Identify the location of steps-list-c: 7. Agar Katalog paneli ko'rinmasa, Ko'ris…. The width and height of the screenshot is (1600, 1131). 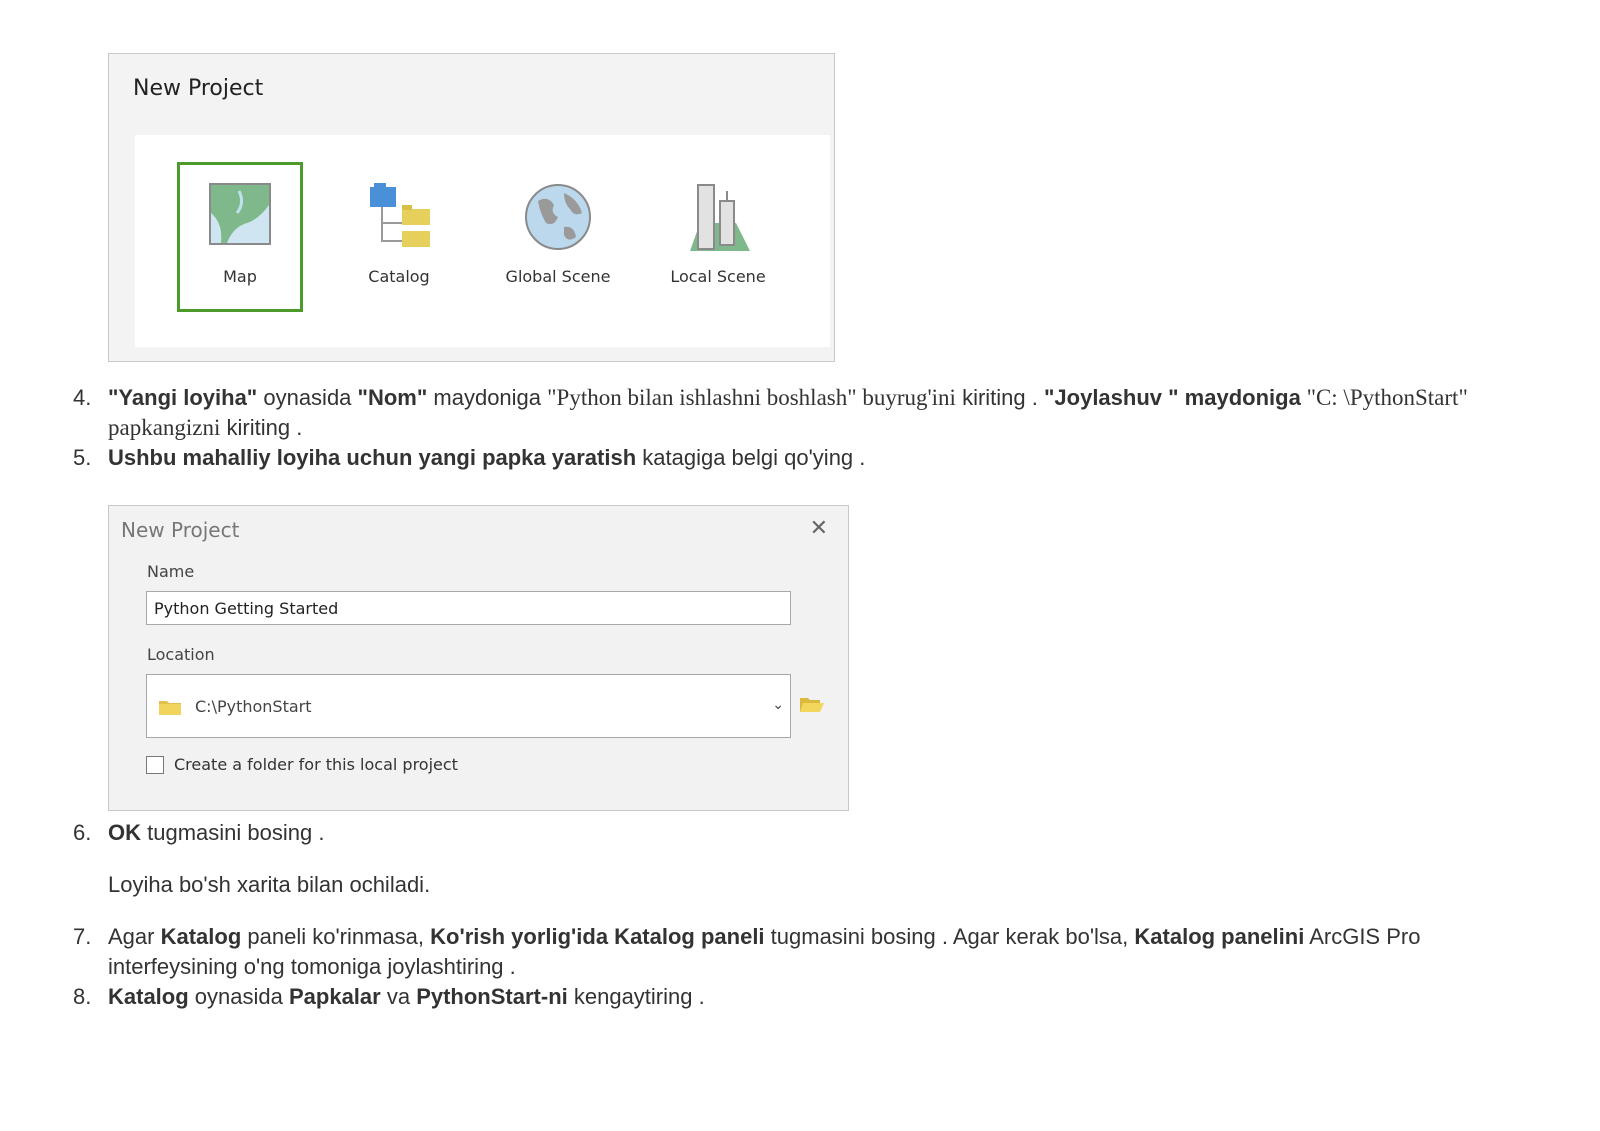
(800, 967).